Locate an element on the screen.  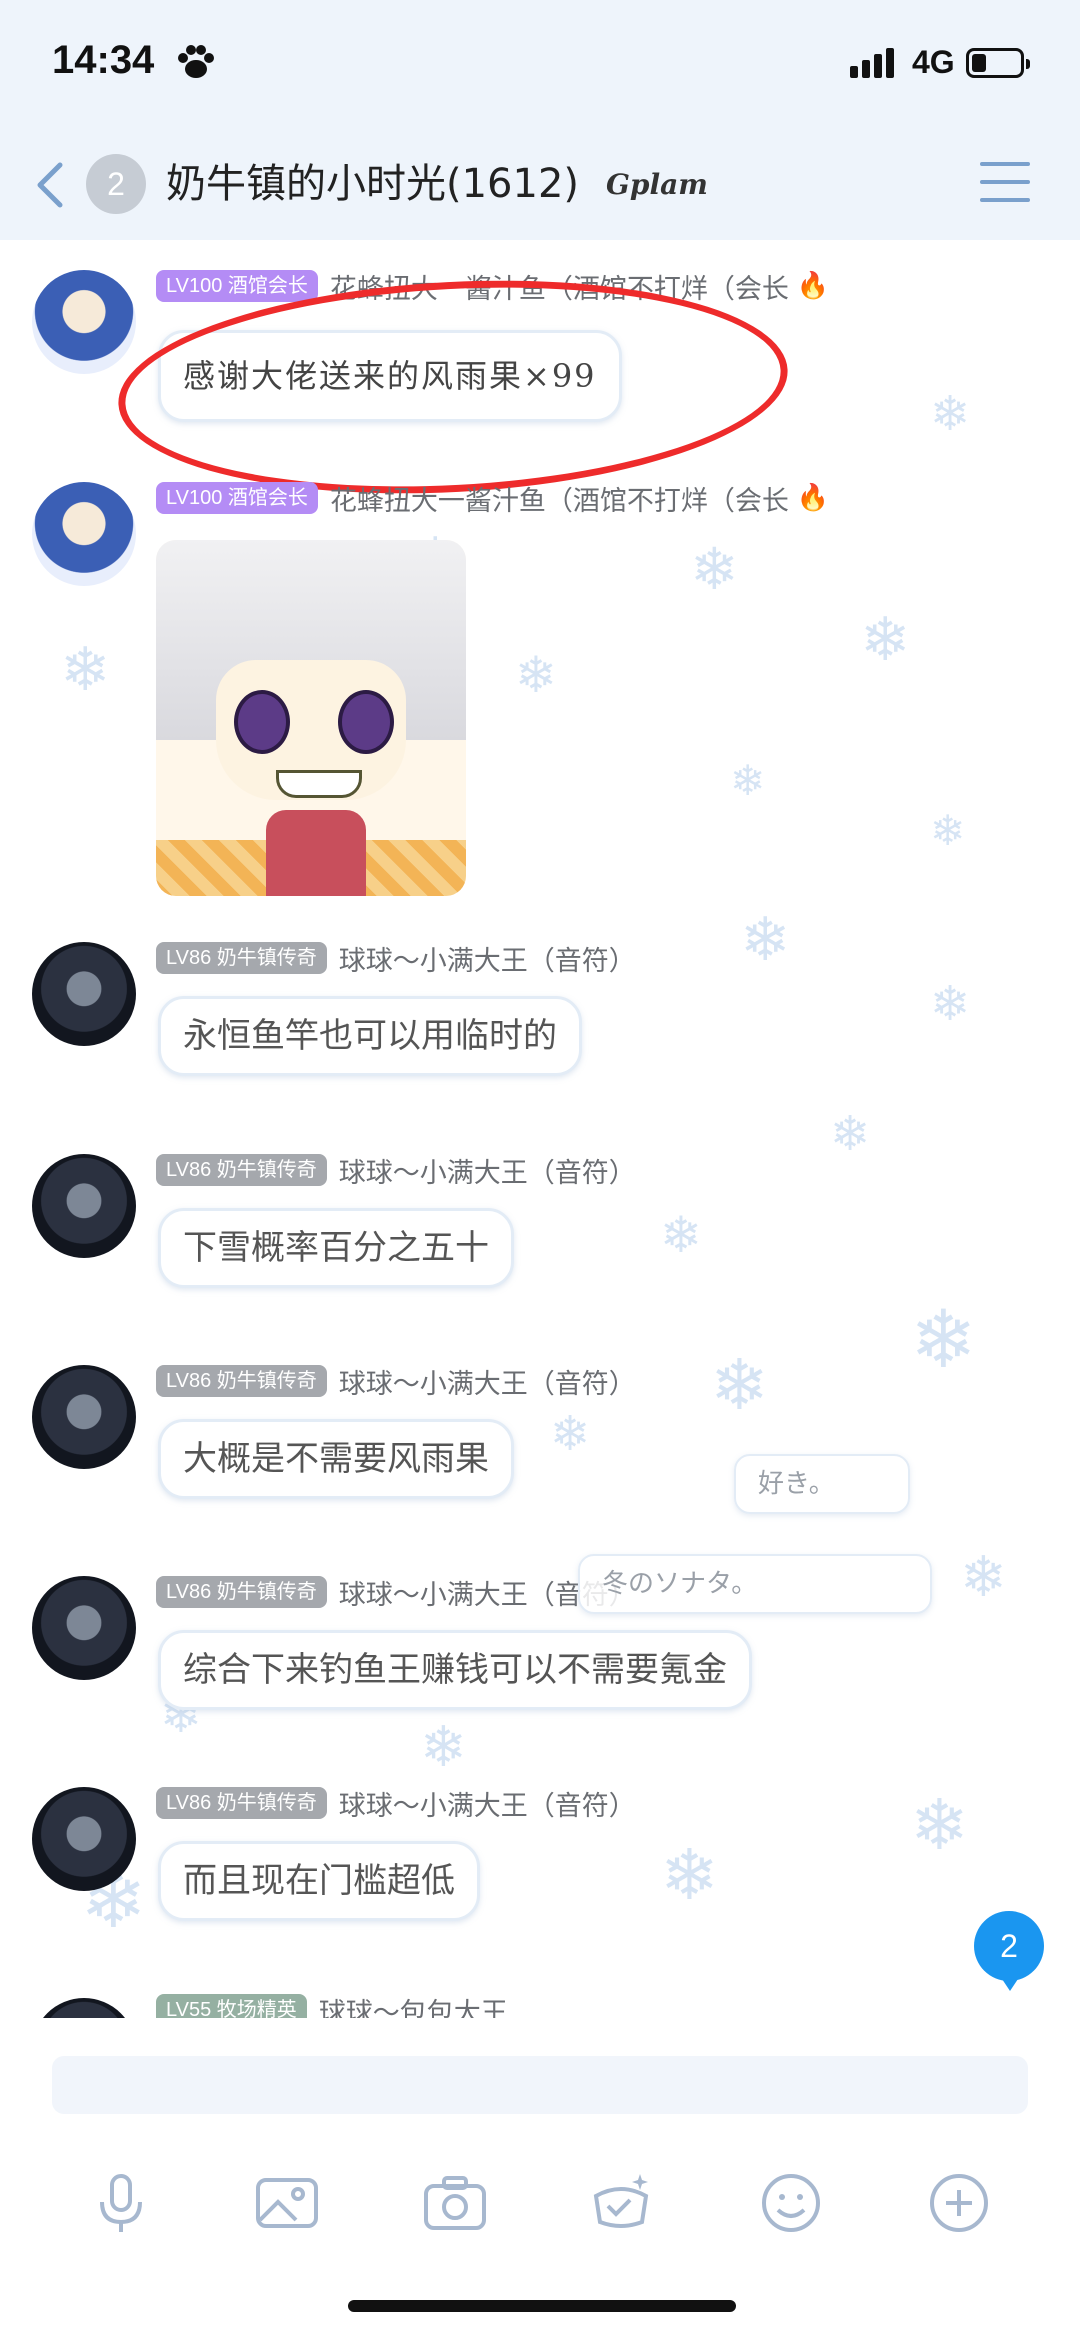
title-logo: Gplam is located at coordinates (657, 184).